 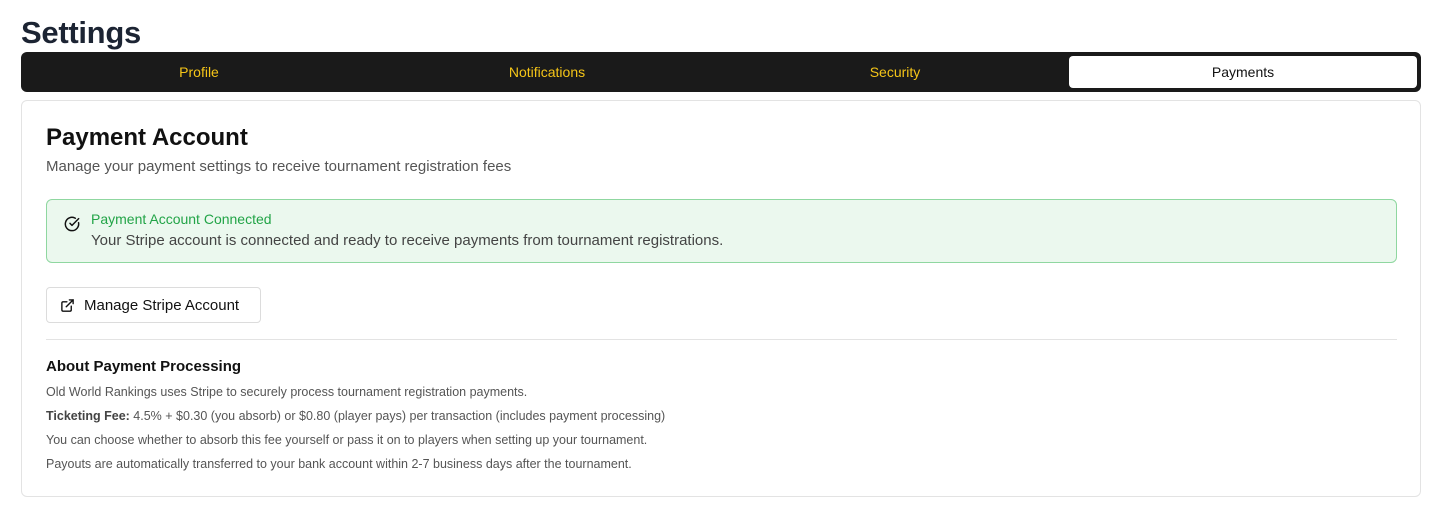 I want to click on settings-tabs: Profile Notifications Security Payments, so click(x=721, y=72).